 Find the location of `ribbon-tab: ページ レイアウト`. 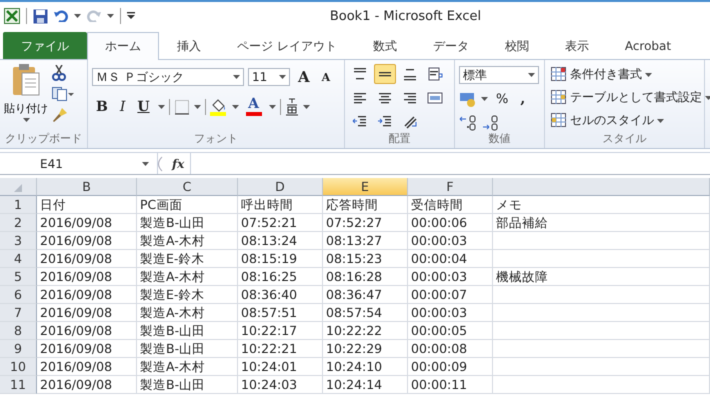

ribbon-tab: ページ レイアウト is located at coordinates (287, 45).